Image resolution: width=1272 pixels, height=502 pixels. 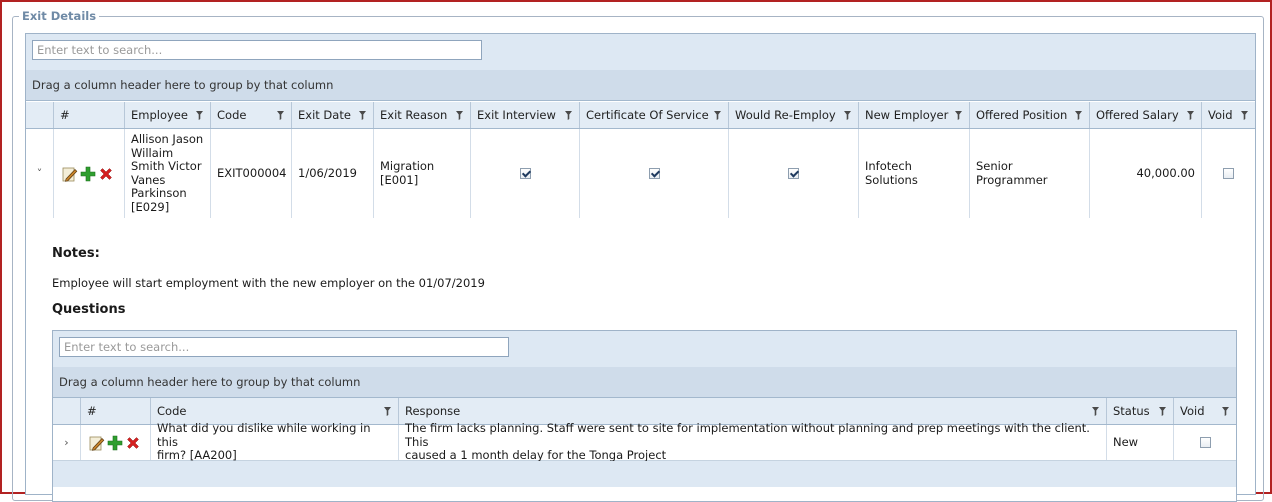 I want to click on column-header-label: Code, so click(x=172, y=411).